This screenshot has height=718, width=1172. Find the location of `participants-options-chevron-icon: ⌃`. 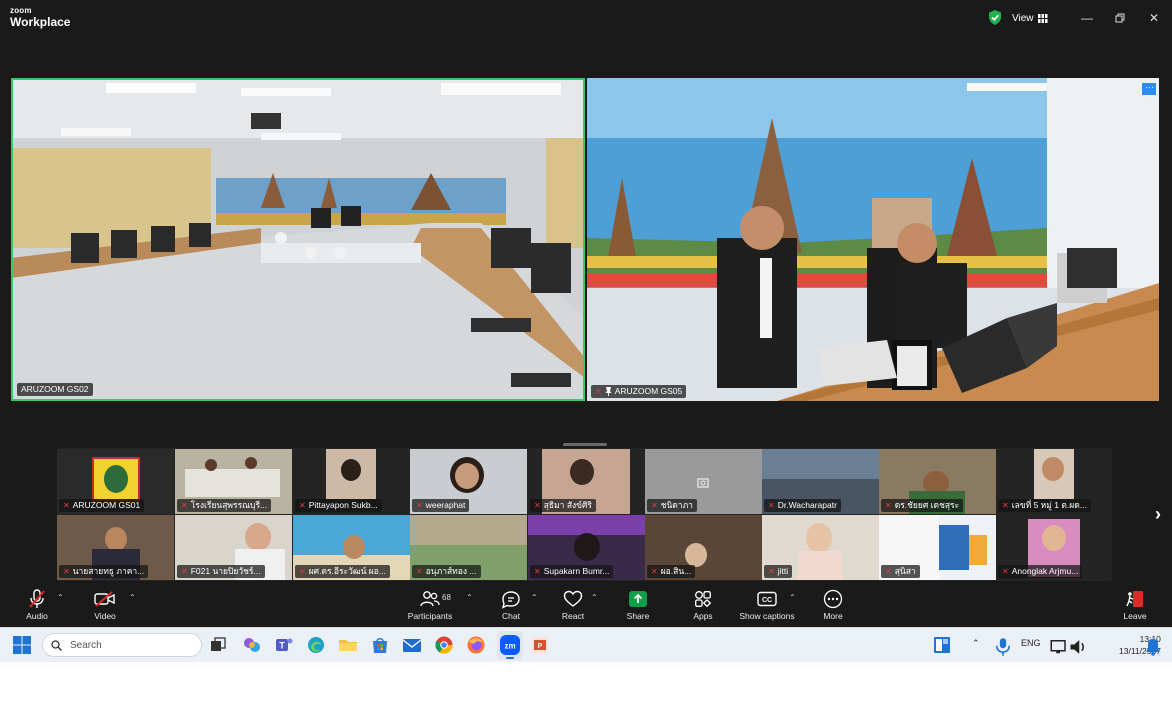

participants-options-chevron-icon: ⌃ is located at coordinates (469, 597).